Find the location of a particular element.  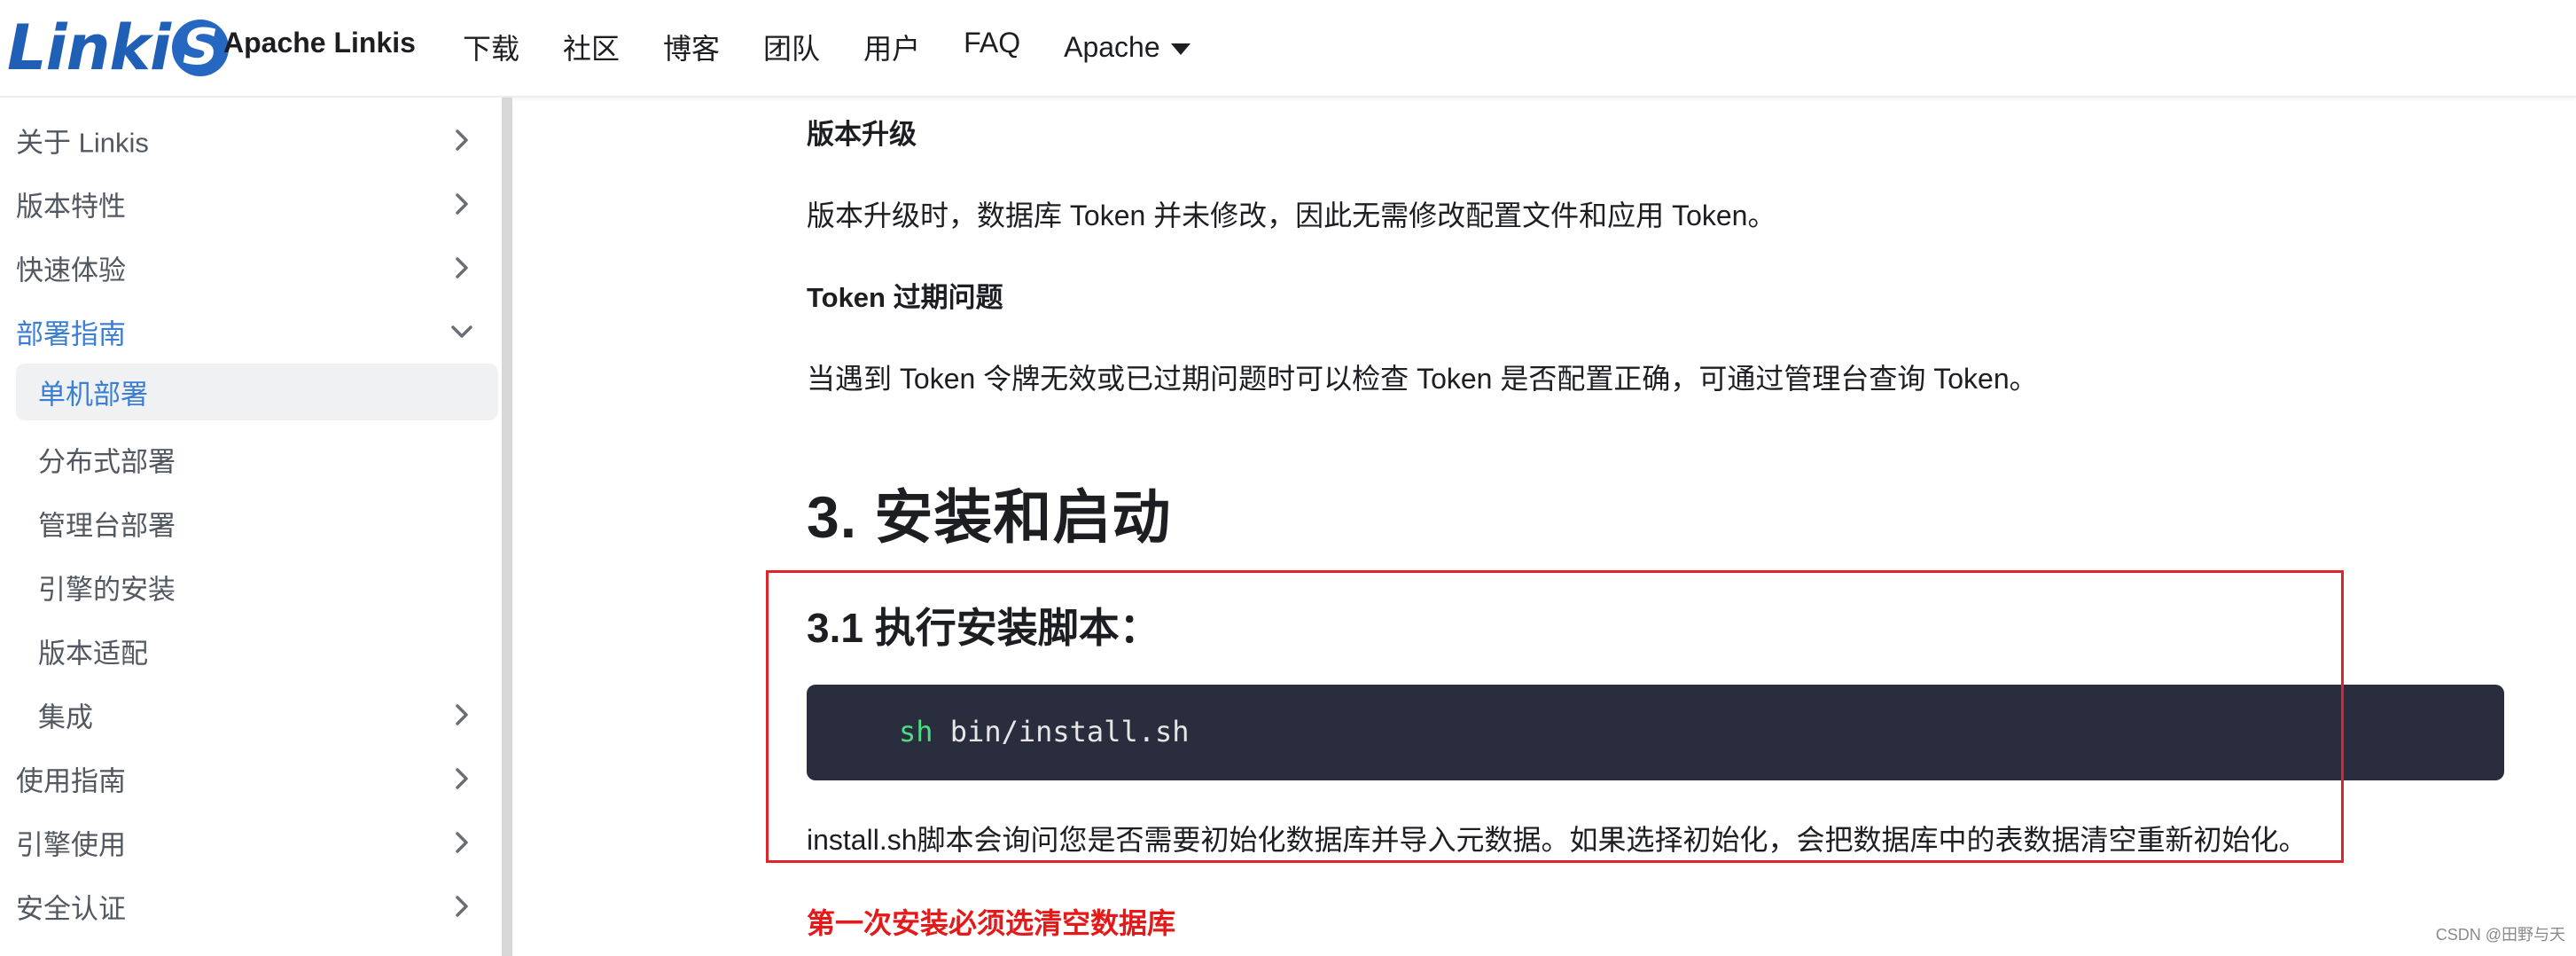

subsection-title-run-script: 3.1 执行安装脚本： is located at coordinates (984, 628).